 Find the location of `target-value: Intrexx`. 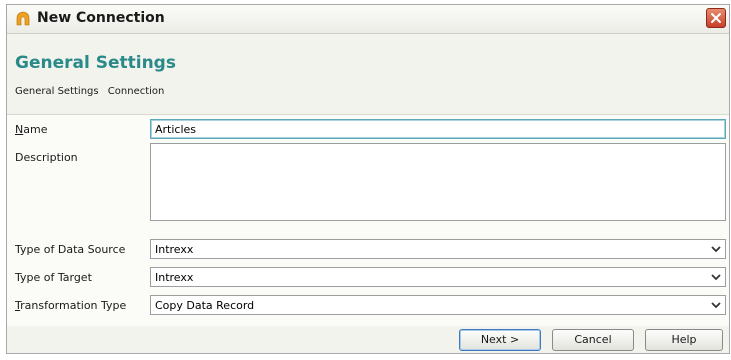

target-value: Intrexx is located at coordinates (174, 277).